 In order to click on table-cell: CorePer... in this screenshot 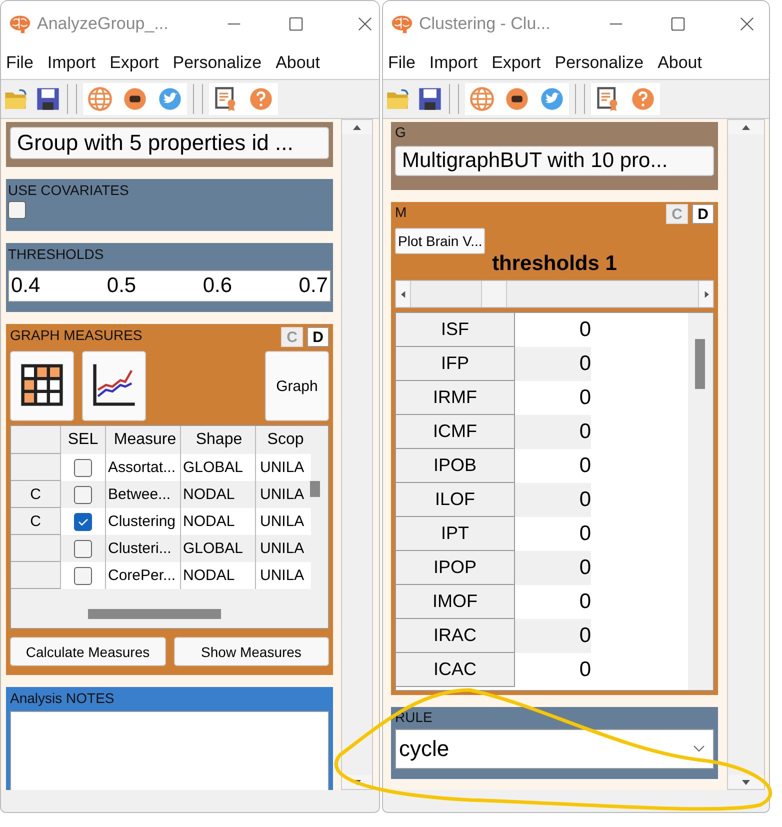, I will do `click(143, 575)`.